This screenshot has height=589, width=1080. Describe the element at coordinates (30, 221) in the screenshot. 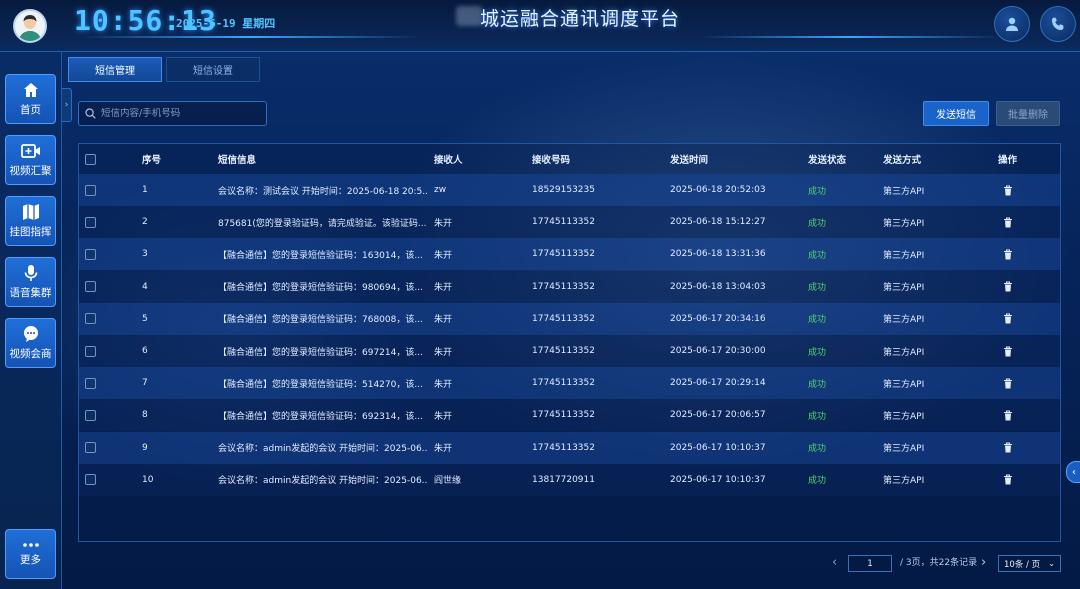

I see `sidebar-item-map-command: 挂图指挥` at that location.